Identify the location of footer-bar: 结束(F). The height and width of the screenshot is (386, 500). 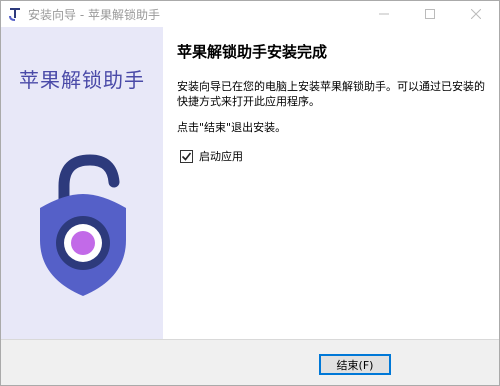
(250, 362).